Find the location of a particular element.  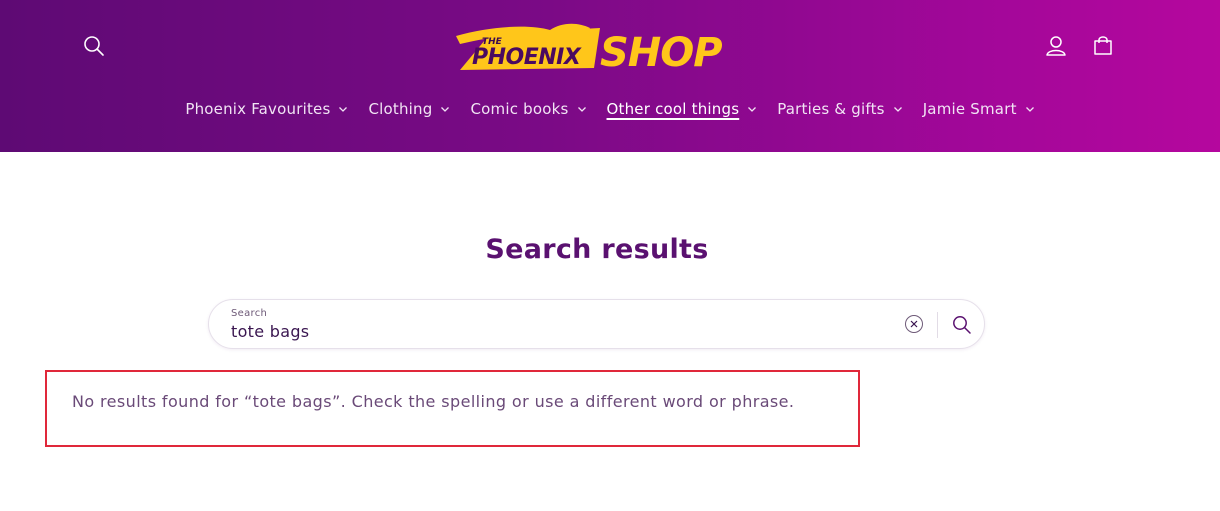

nav-item-label: Other cool things is located at coordinates (673, 109).